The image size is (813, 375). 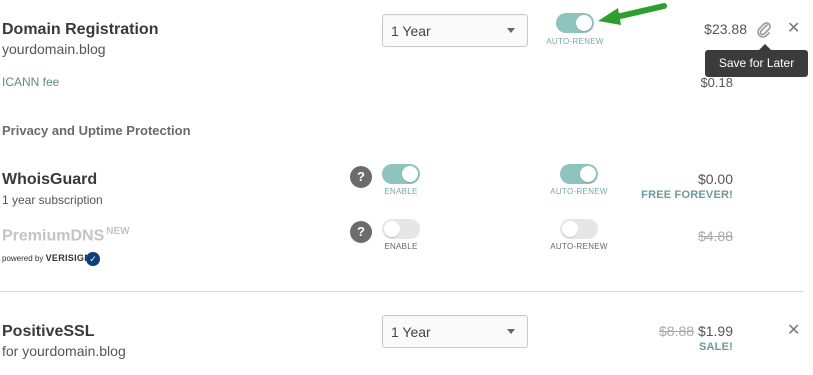 I want to click on powered-by-verisign: powered by VERISIGN, so click(x=46, y=258).